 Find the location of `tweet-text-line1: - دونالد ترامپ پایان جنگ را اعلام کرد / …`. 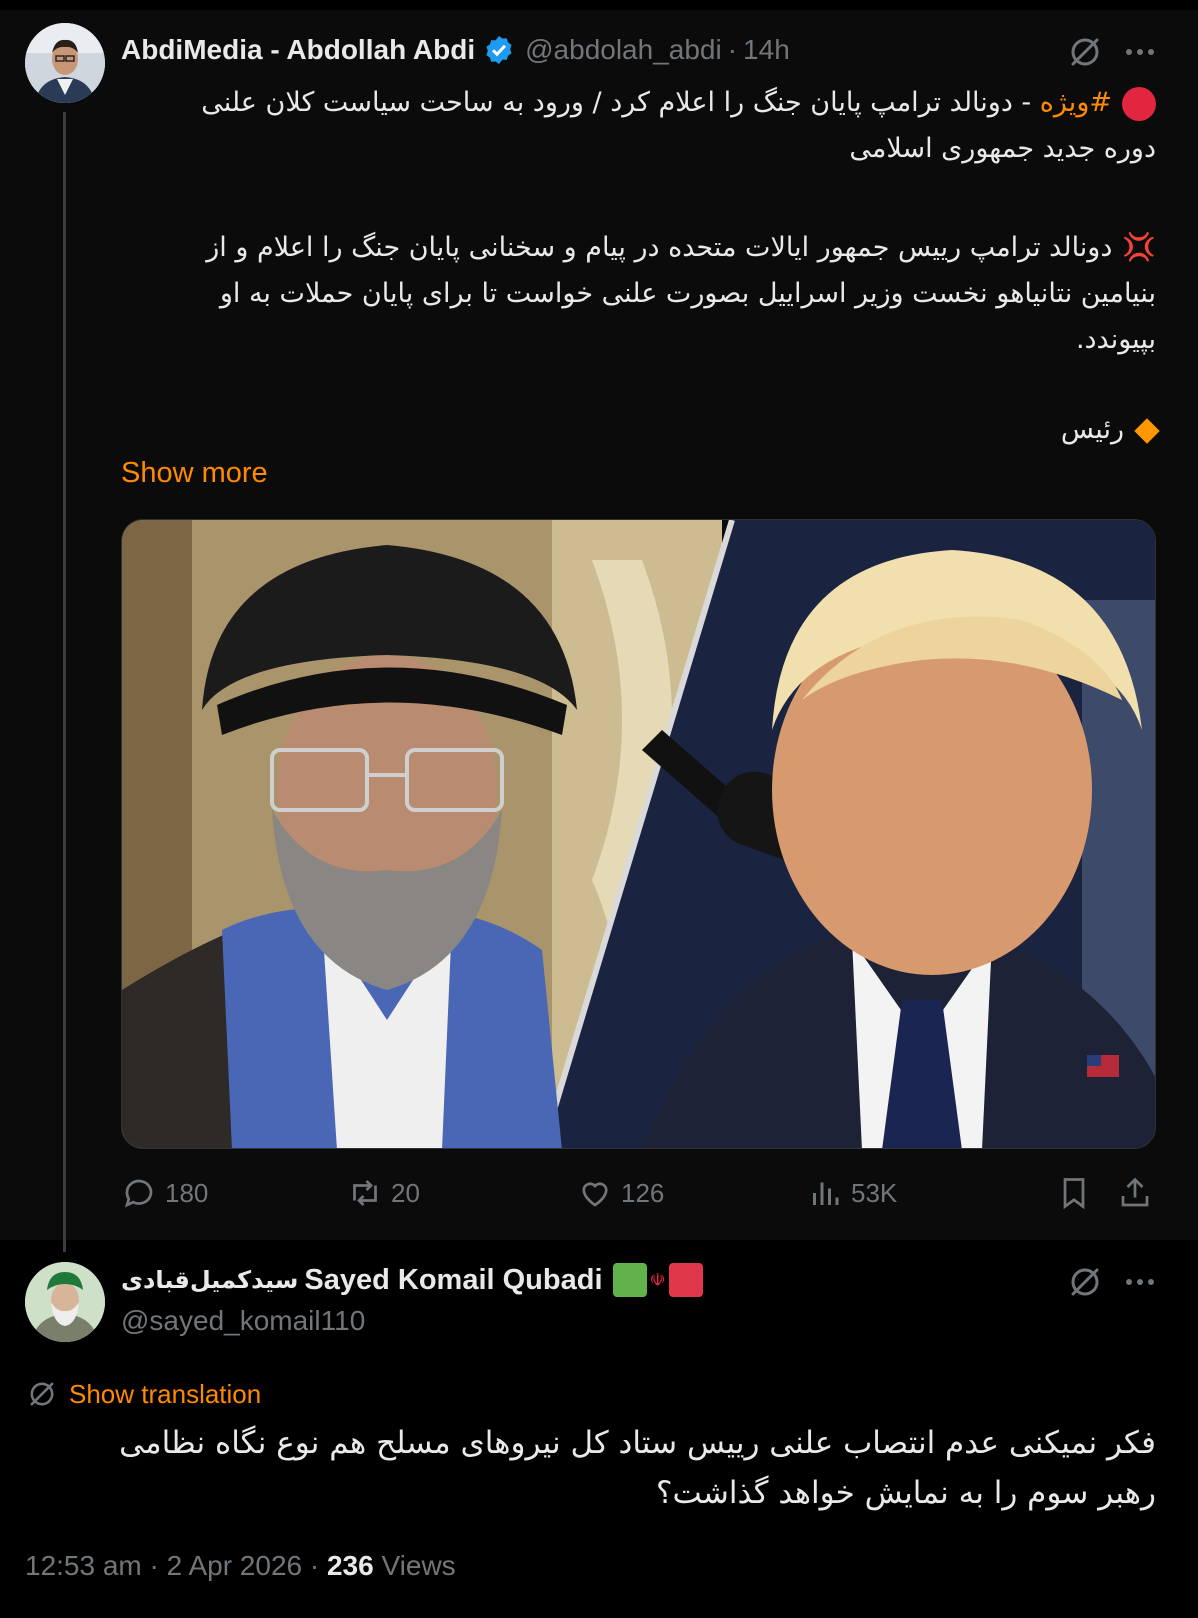

tweet-text-line1: - دونالد ترامپ پایان جنگ را اعلام کرد / … is located at coordinates (678, 125).